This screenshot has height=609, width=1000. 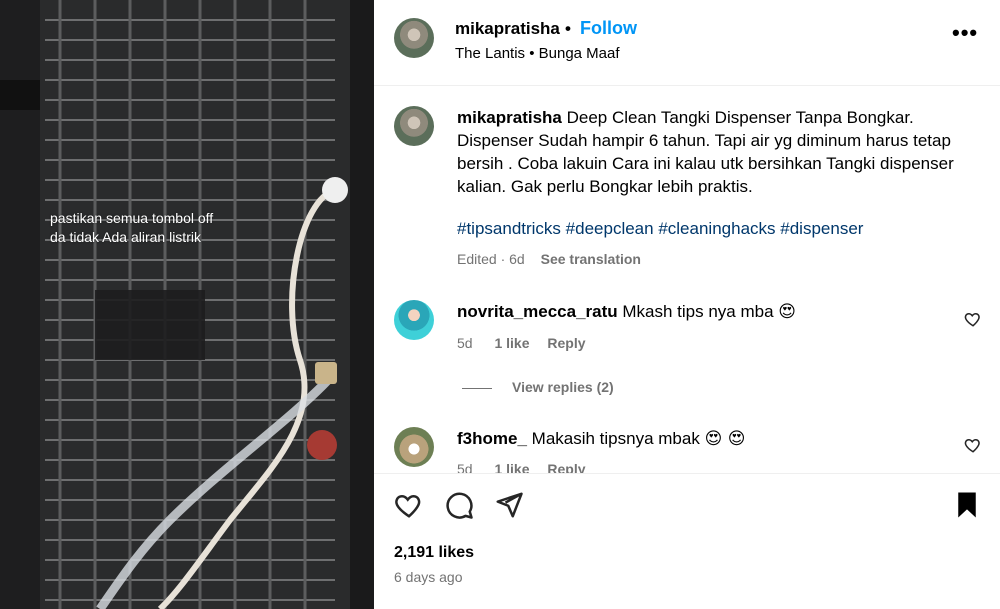 What do you see at coordinates (698, 311) in the screenshot?
I see `comment-text: Mkash tips nya mba` at bounding box center [698, 311].